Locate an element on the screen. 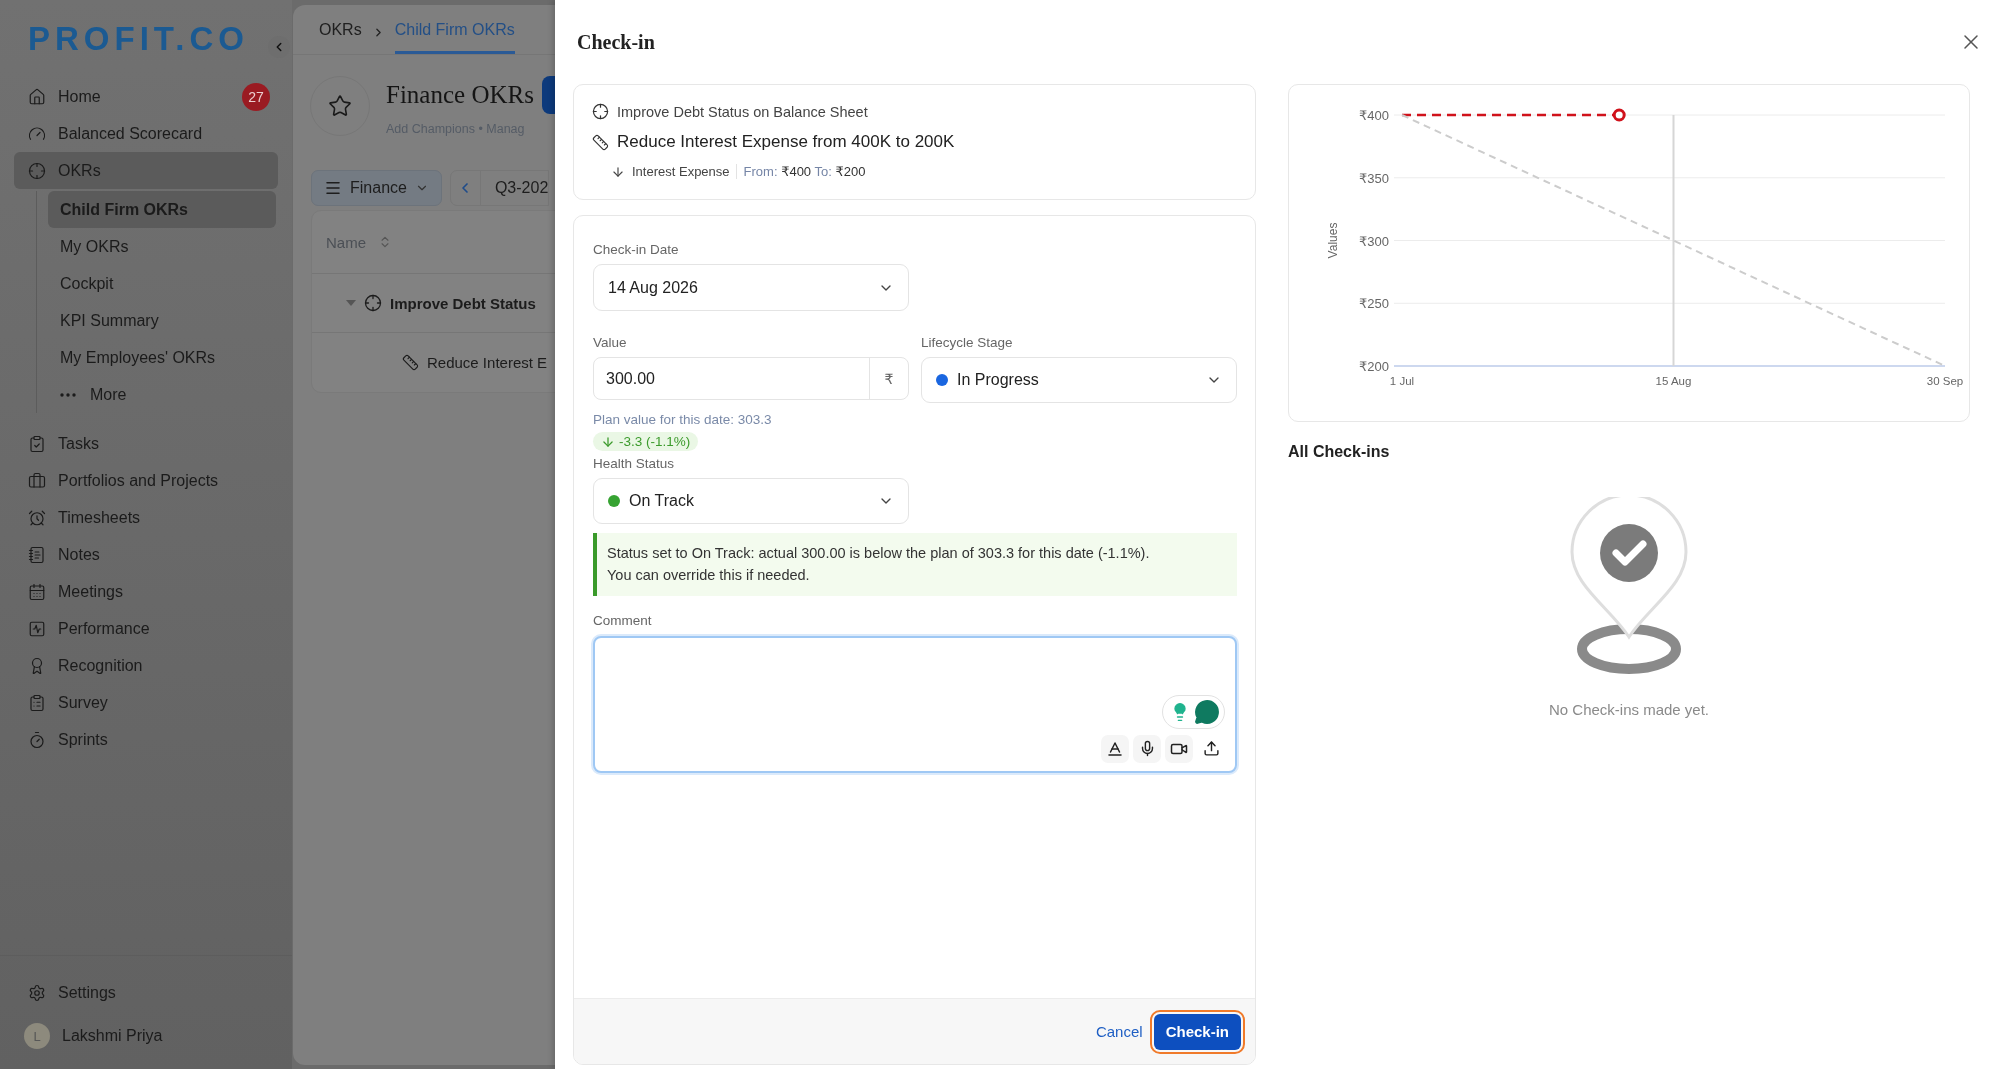 Image resolution: width=1999 pixels, height=1069 pixels. y-tick-label: ₹400 is located at coordinates (1374, 115).